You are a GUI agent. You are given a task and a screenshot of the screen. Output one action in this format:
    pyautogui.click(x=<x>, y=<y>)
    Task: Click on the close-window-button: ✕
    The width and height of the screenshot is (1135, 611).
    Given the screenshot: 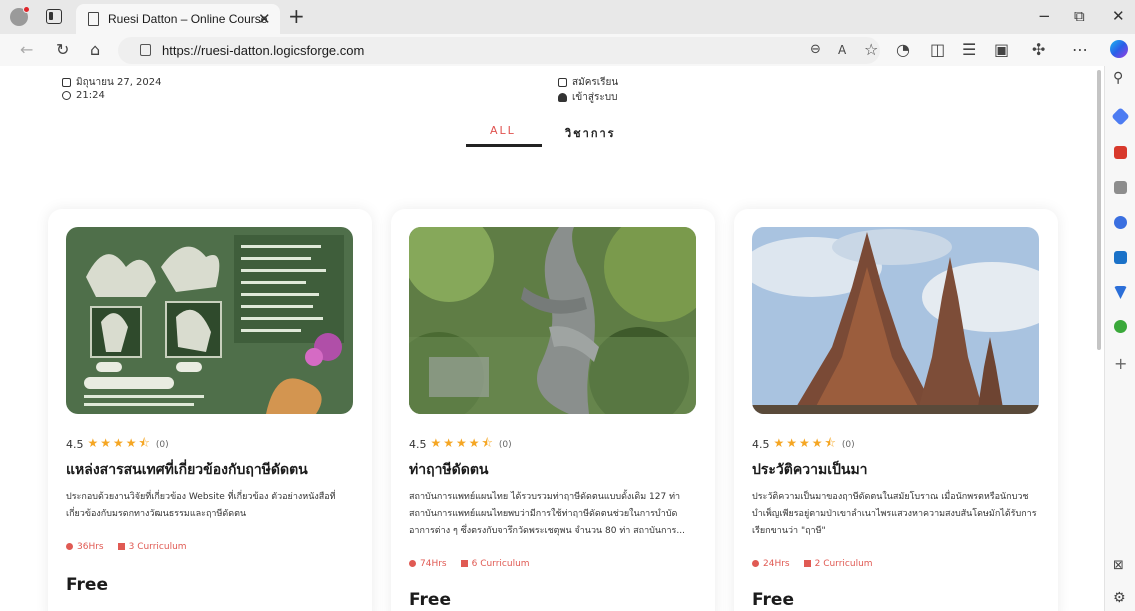 What is the action you would take?
    pyautogui.click(x=1118, y=16)
    